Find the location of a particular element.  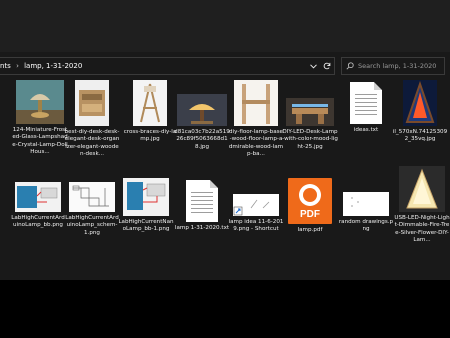

file-name: lamp 1-31-2020.txt is located at coordinates (202, 228).